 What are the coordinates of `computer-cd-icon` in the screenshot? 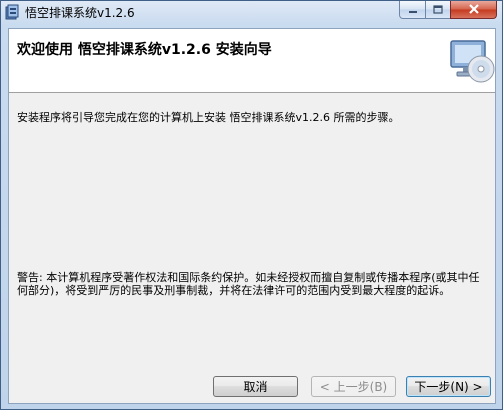 It's located at (471, 61).